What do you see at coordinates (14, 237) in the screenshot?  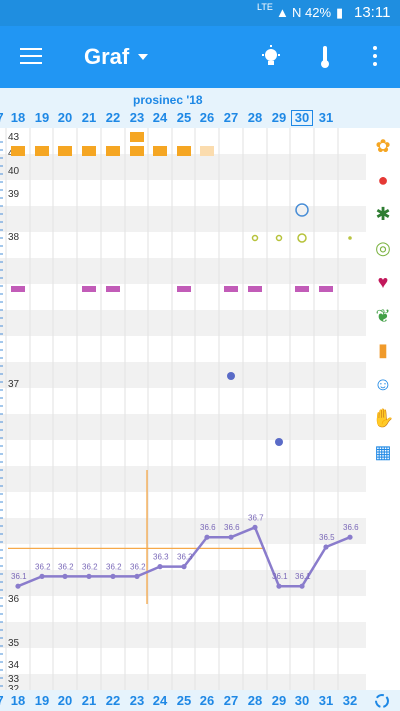 I see `y-tick-label: 38` at bounding box center [14, 237].